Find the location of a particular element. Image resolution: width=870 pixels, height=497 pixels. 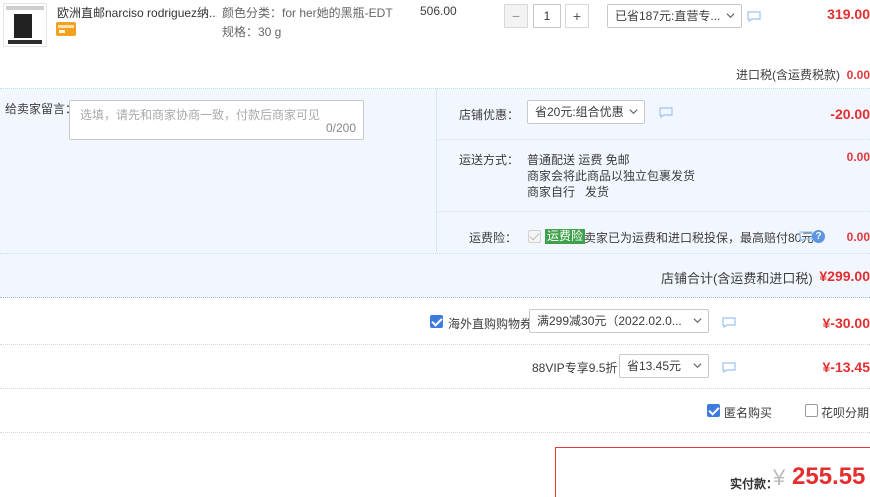

quantity-input is located at coordinates (547, 16).